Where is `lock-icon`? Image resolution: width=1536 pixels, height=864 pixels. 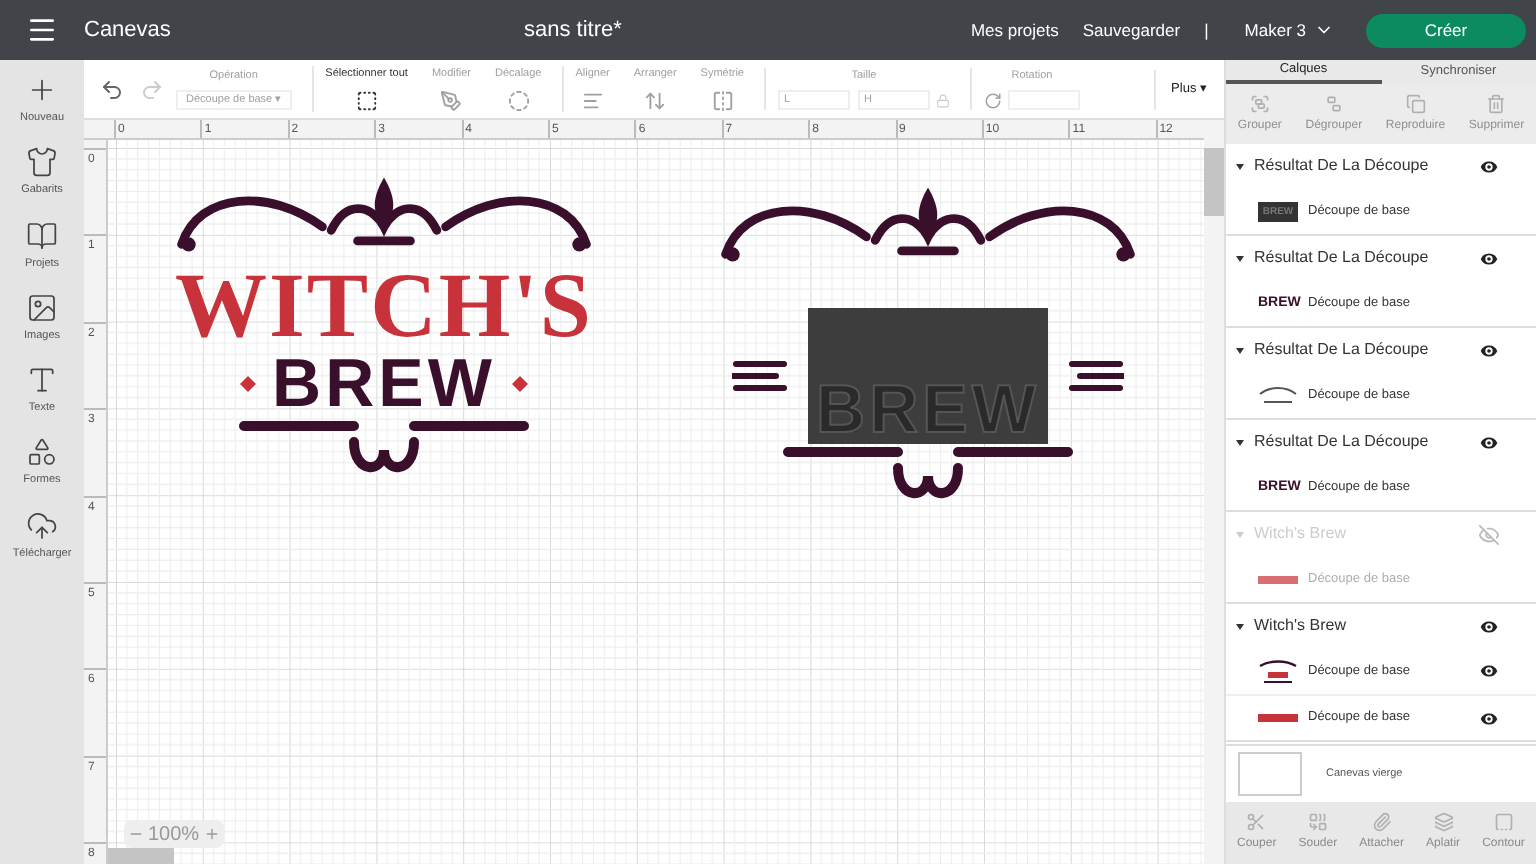
lock-icon is located at coordinates (942, 100).